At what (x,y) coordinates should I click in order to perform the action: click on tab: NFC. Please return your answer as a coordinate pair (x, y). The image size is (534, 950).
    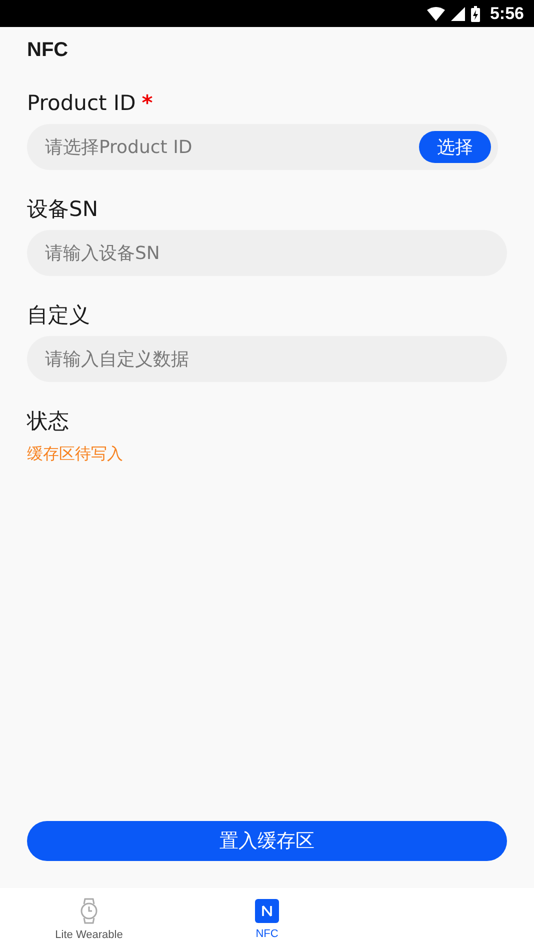
    Looking at the image, I should click on (267, 919).